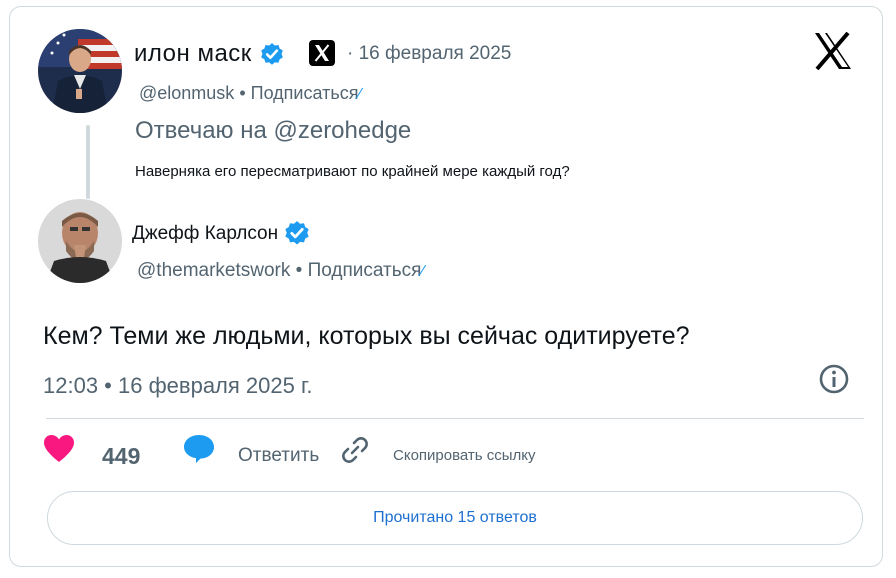 The image size is (896, 578). I want to click on tweet-timestamp: 12:03 • 16 февраля 2025 г., so click(177, 386).